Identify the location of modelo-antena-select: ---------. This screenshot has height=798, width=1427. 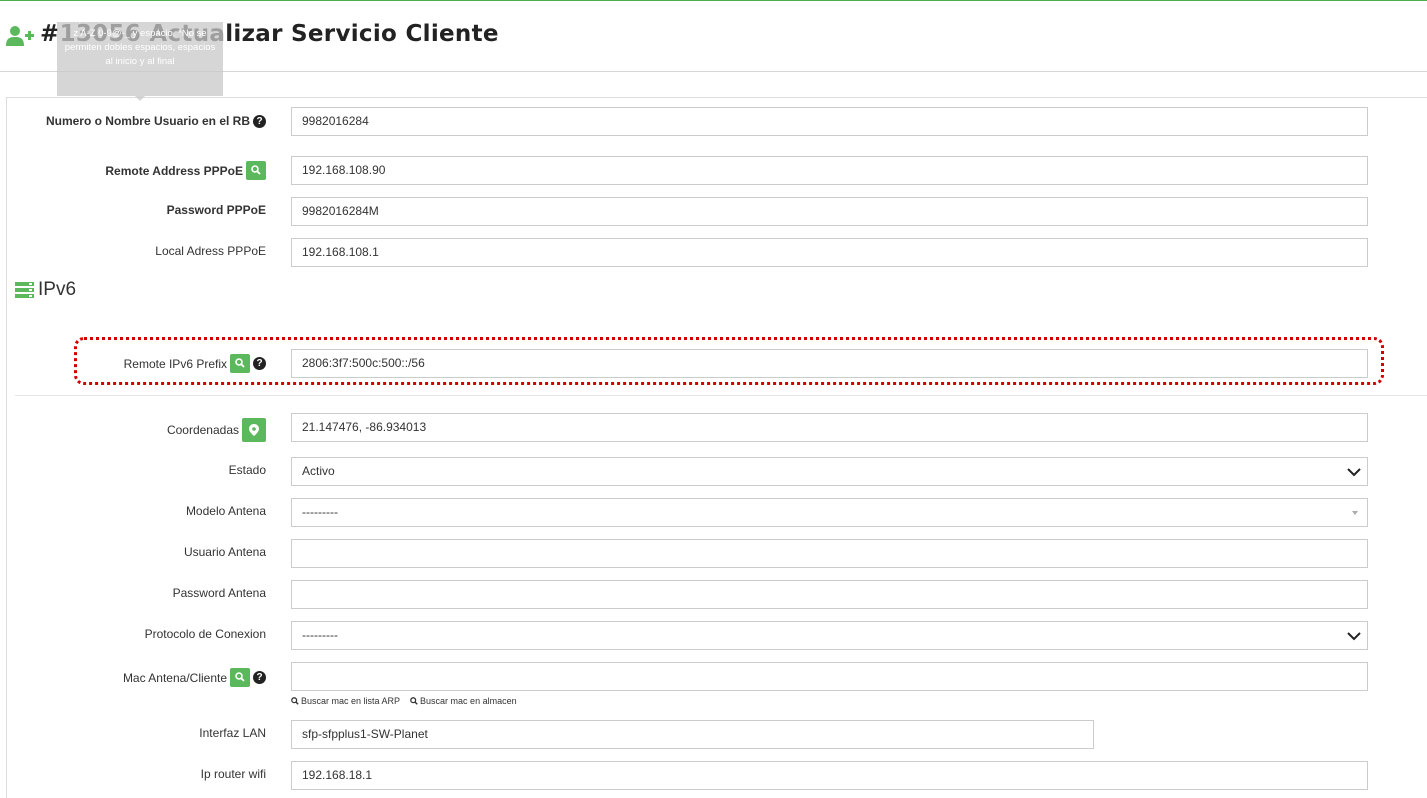
(829, 512).